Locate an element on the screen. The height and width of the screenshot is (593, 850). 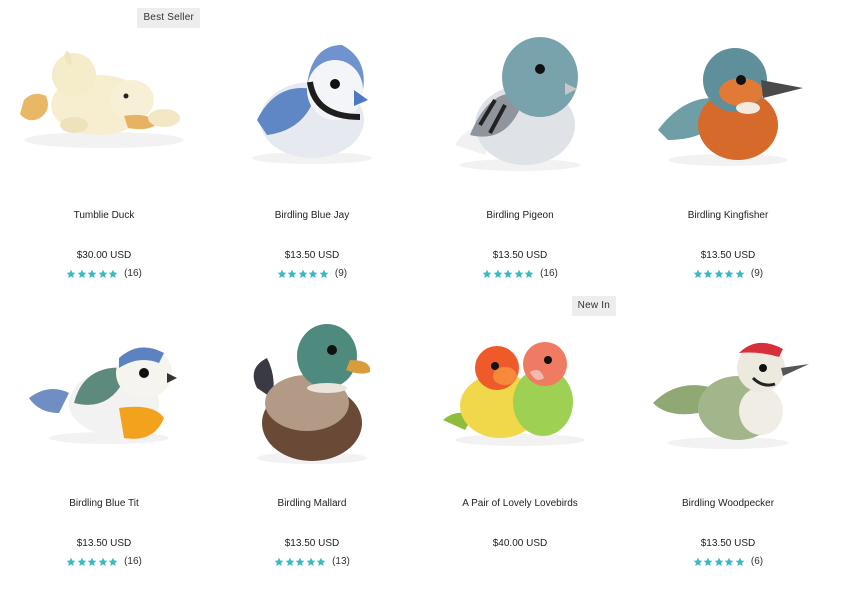
product-card: Birdling Pigeon $13.50 USD (16) is located at coordinates (520, 144).